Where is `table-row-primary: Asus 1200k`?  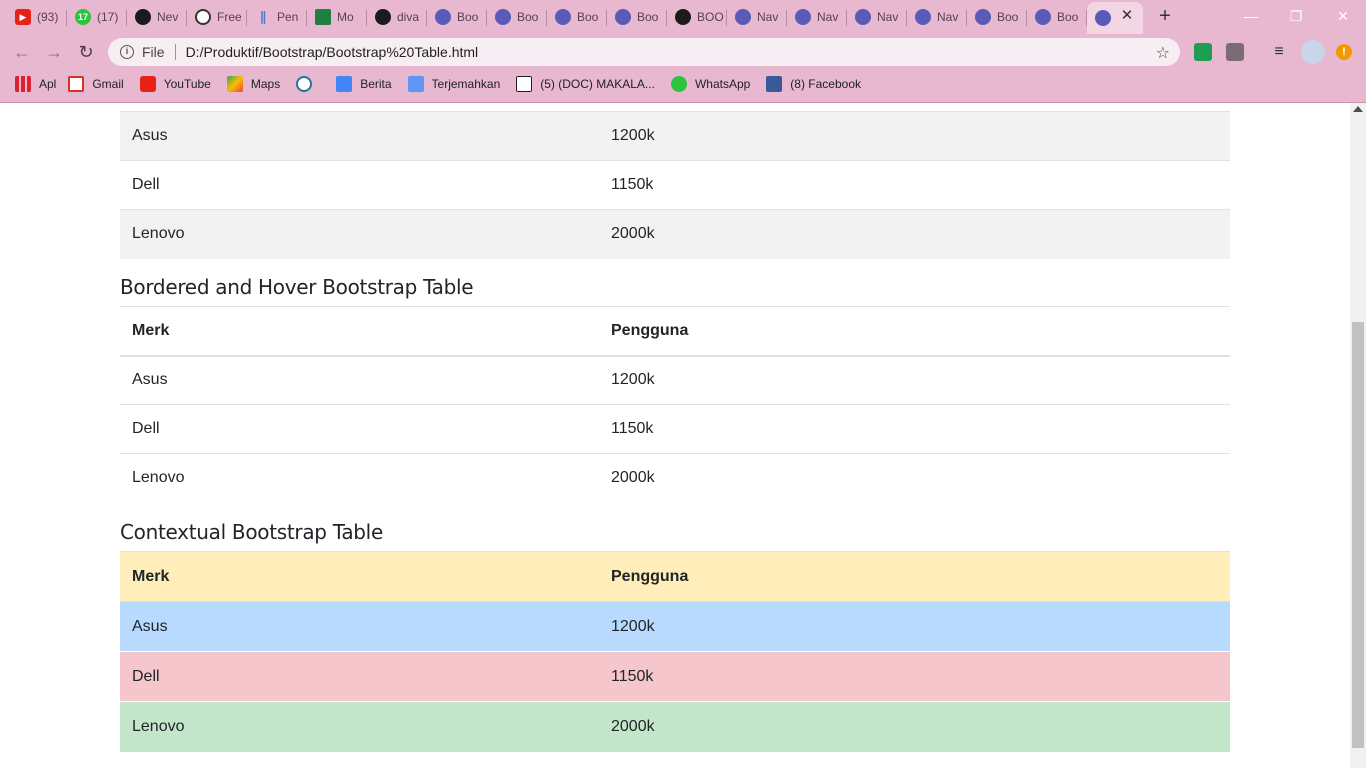
table-row-primary: Asus 1200k is located at coordinates (675, 626).